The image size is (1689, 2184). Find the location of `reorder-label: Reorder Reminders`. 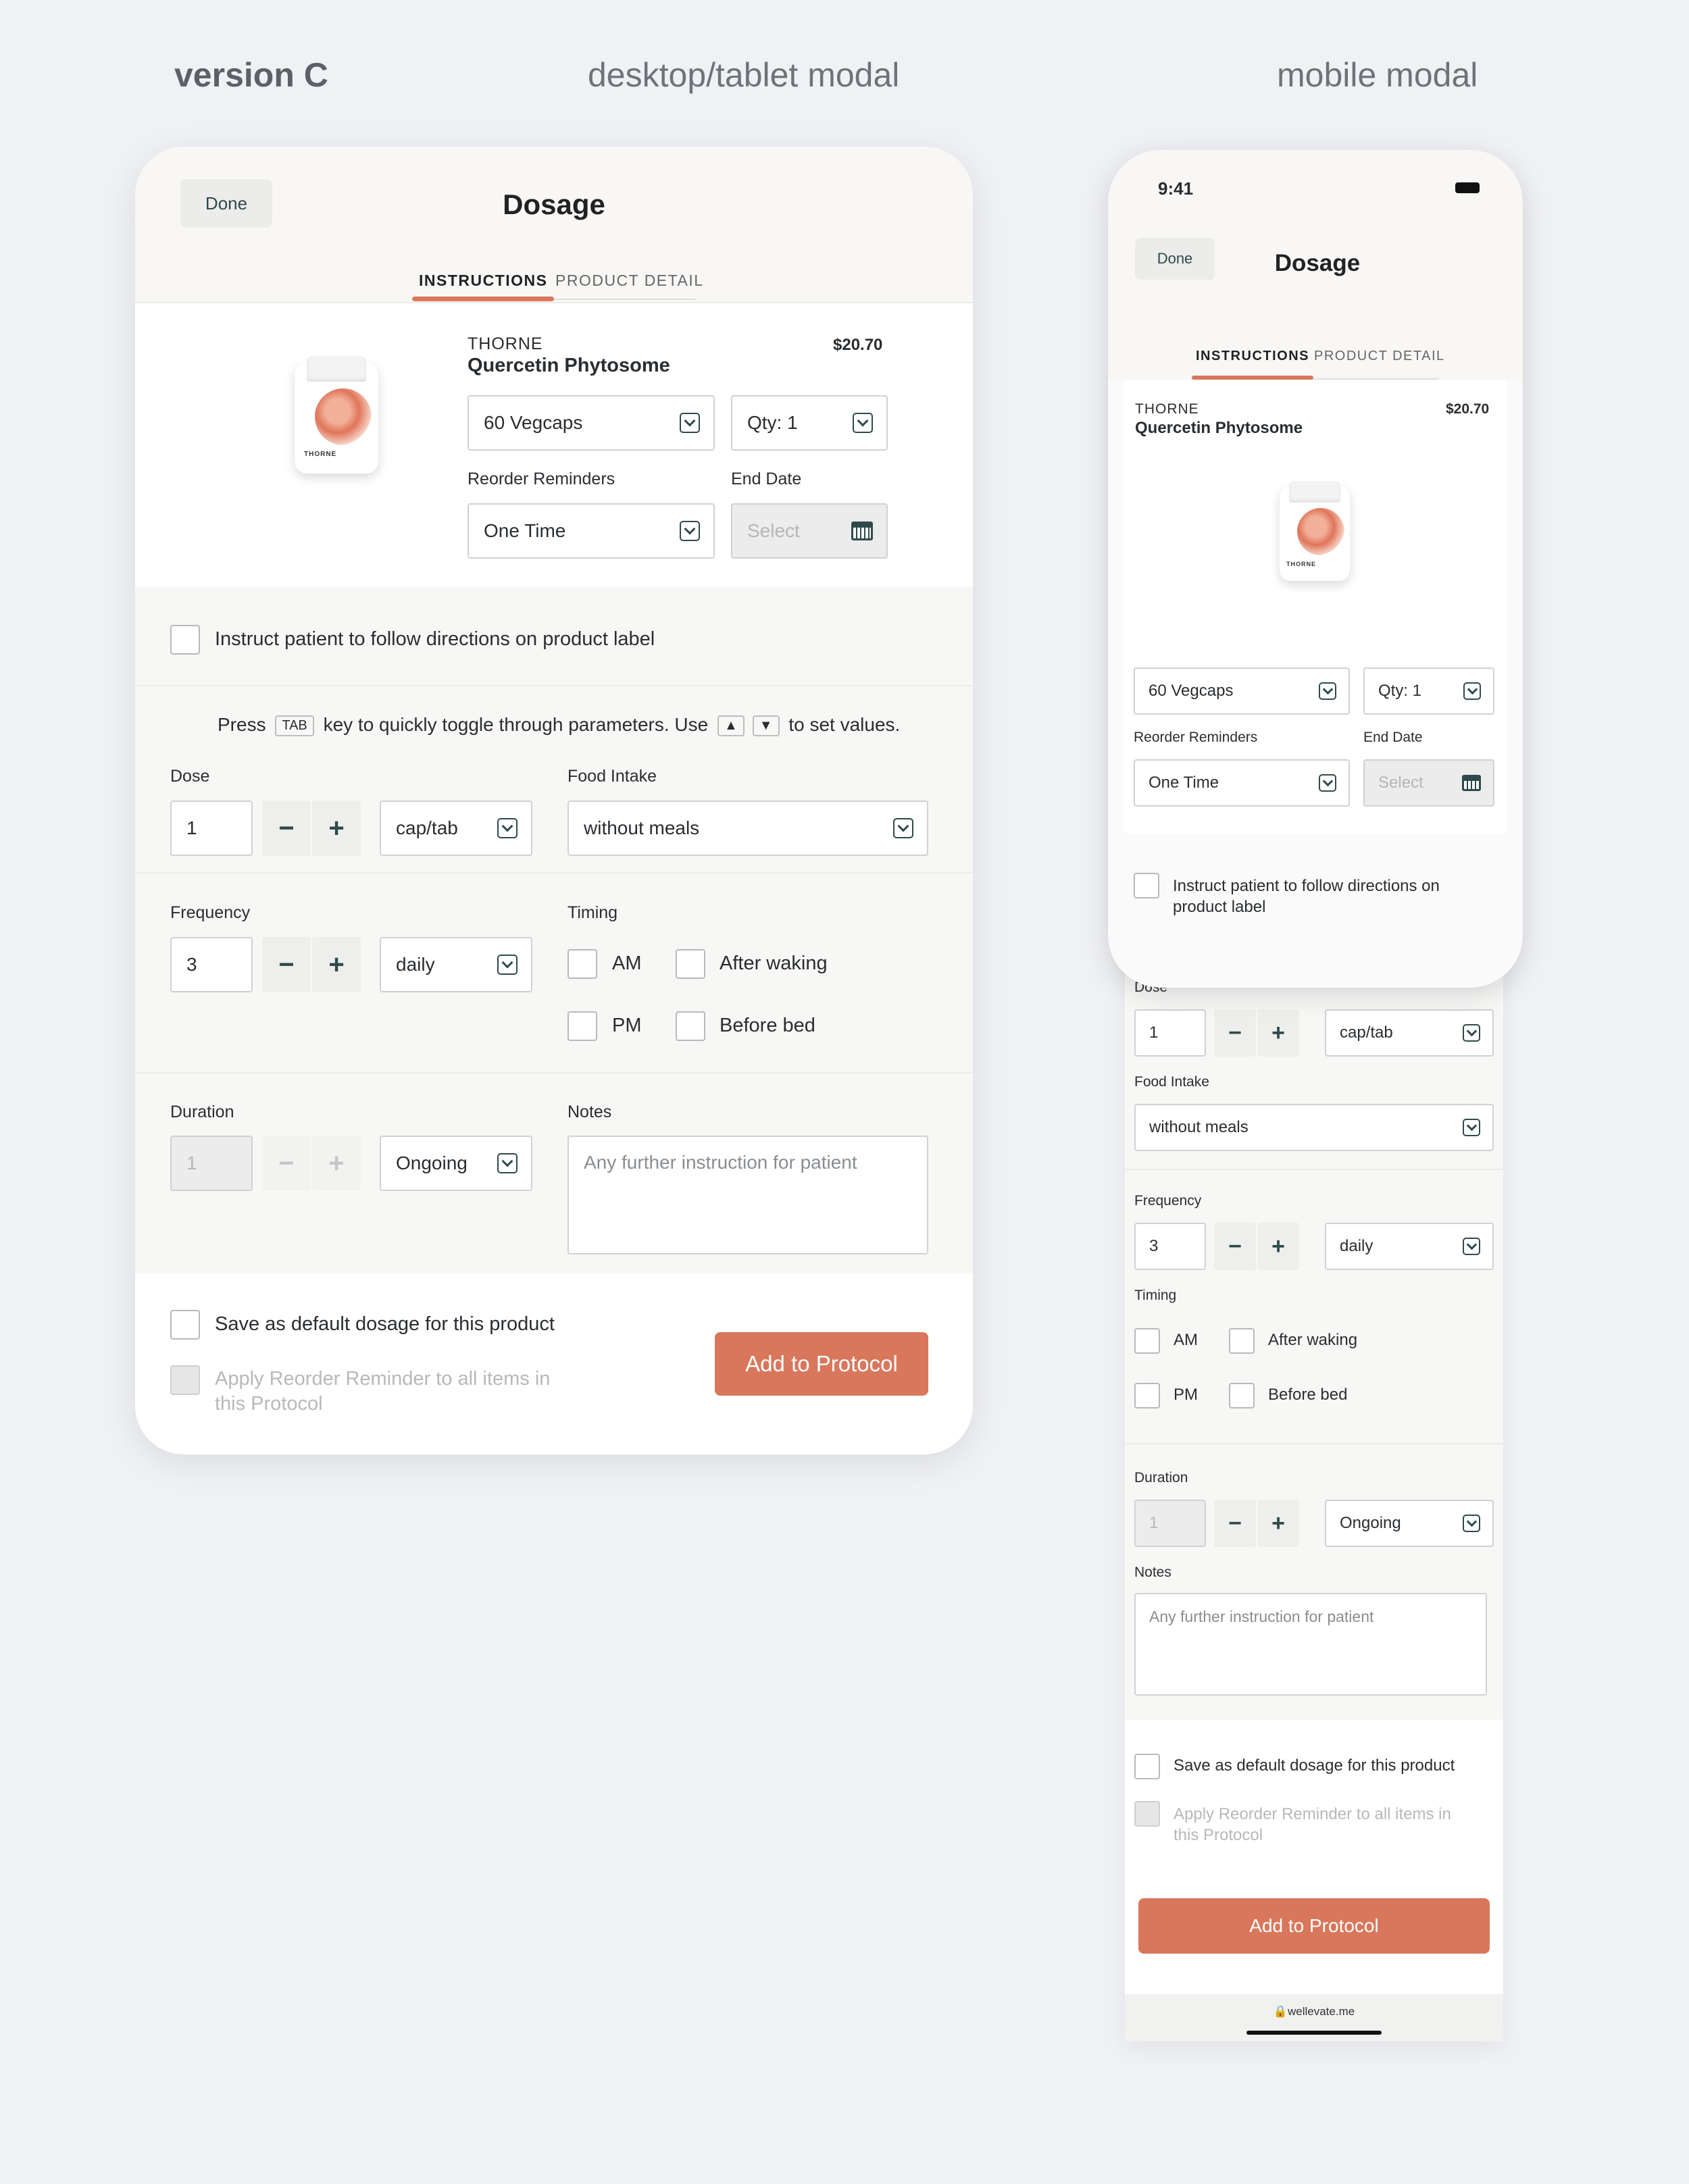

reorder-label: Reorder Reminders is located at coordinates (541, 478).